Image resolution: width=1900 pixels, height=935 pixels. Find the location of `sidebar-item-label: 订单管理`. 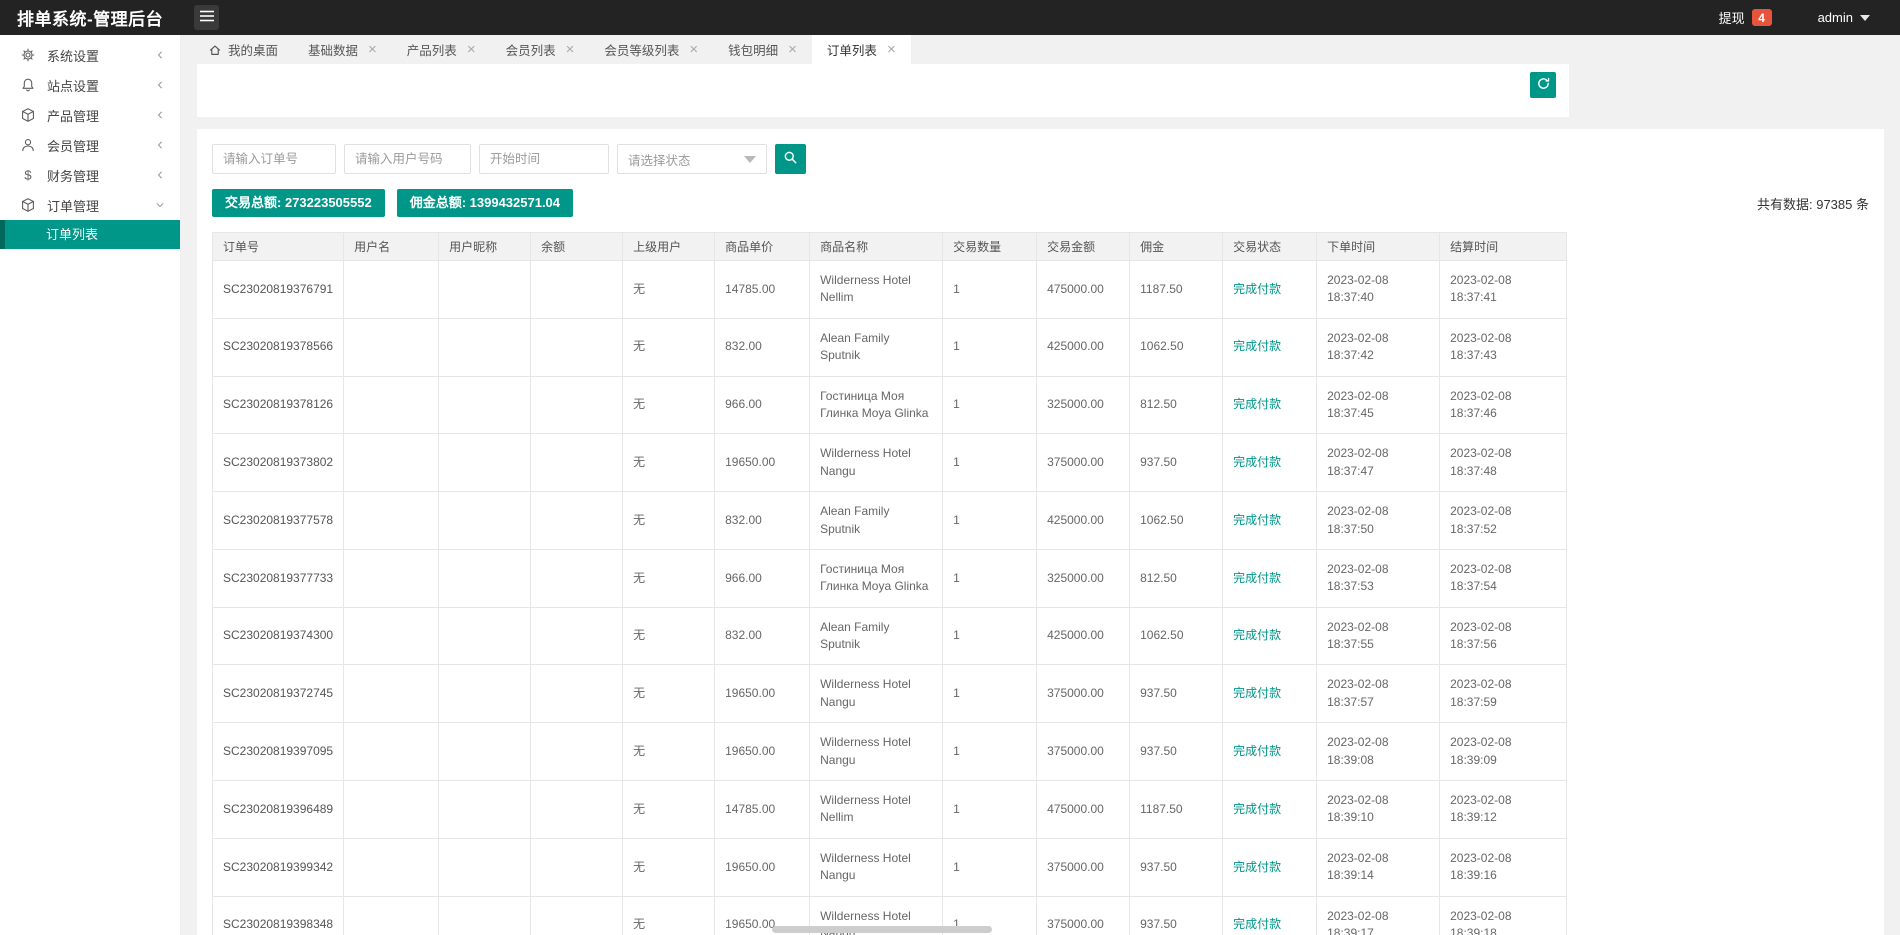

sidebar-item-label: 订单管理 is located at coordinates (73, 206).